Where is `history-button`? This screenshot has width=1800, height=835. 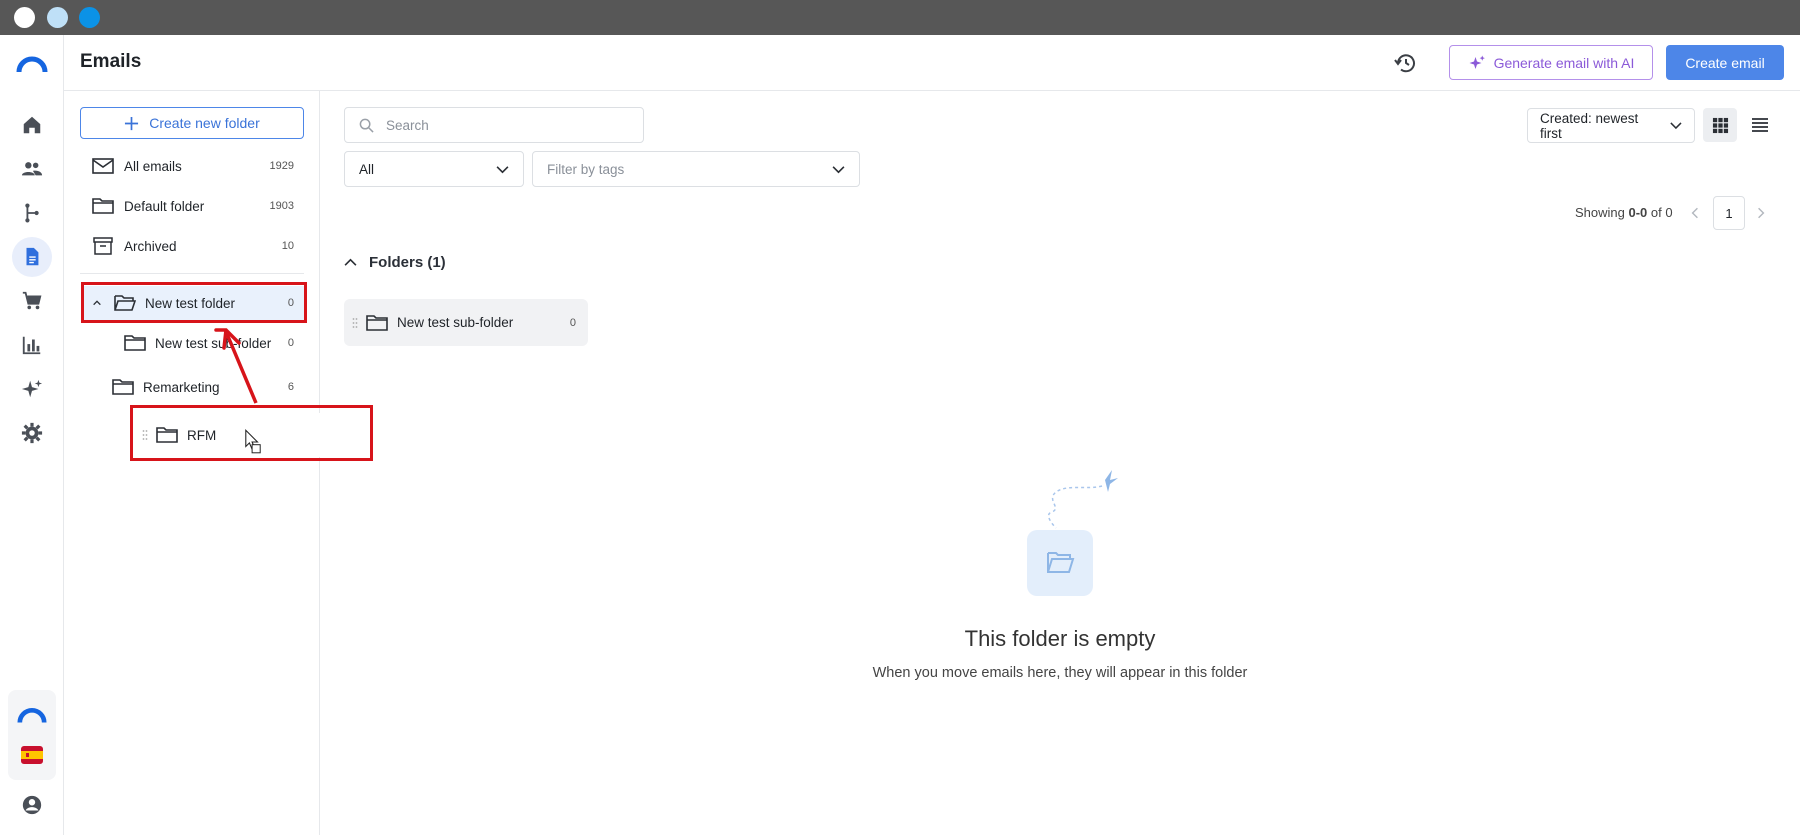
history-button is located at coordinates (1406, 63).